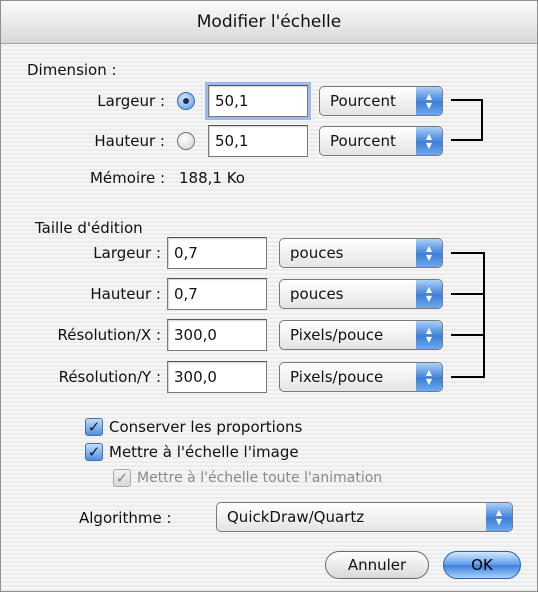  I want to click on scale-animation-label: Mettre à l'échelle toute l'animation, so click(260, 478).